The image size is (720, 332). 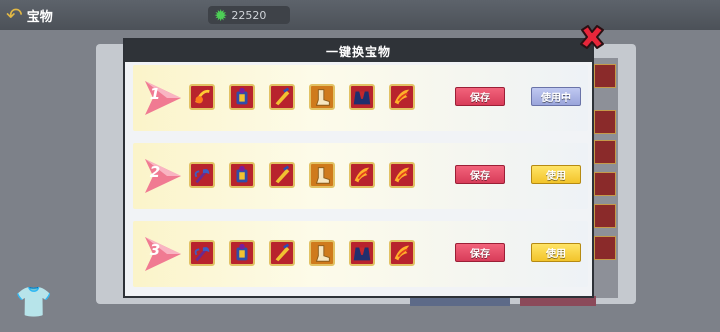 What do you see at coordinates (155, 94) in the screenshot?
I see `row-number: 1` at bounding box center [155, 94].